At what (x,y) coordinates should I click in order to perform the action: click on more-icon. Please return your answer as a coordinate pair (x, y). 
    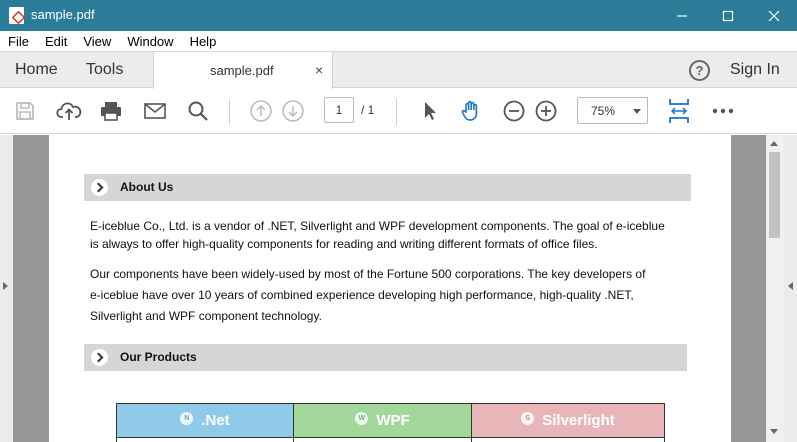
    Looking at the image, I should click on (723, 111).